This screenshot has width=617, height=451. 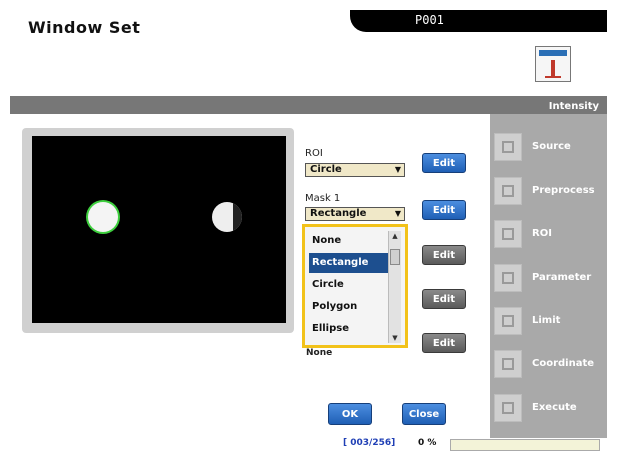 What do you see at coordinates (308, 444) in the screenshot?
I see `status-bar: [ 003/256] 0 %` at bounding box center [308, 444].